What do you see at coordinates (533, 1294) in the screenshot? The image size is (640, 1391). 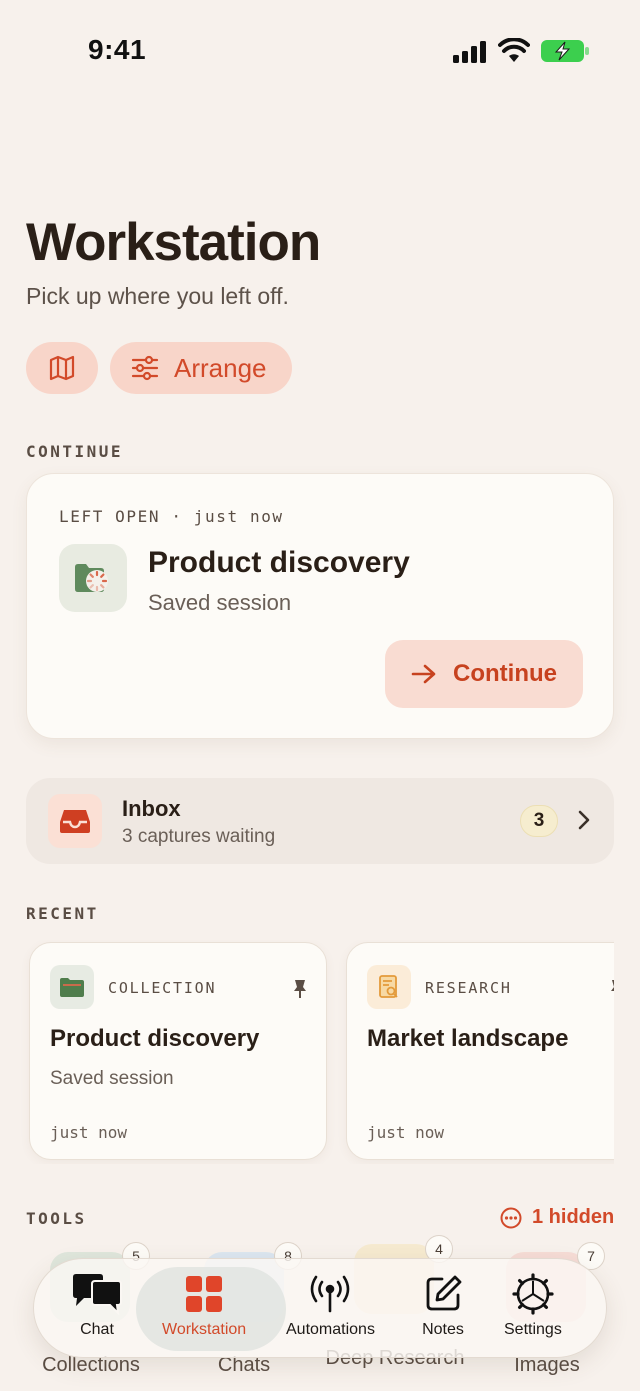 I see `gear-icon` at bounding box center [533, 1294].